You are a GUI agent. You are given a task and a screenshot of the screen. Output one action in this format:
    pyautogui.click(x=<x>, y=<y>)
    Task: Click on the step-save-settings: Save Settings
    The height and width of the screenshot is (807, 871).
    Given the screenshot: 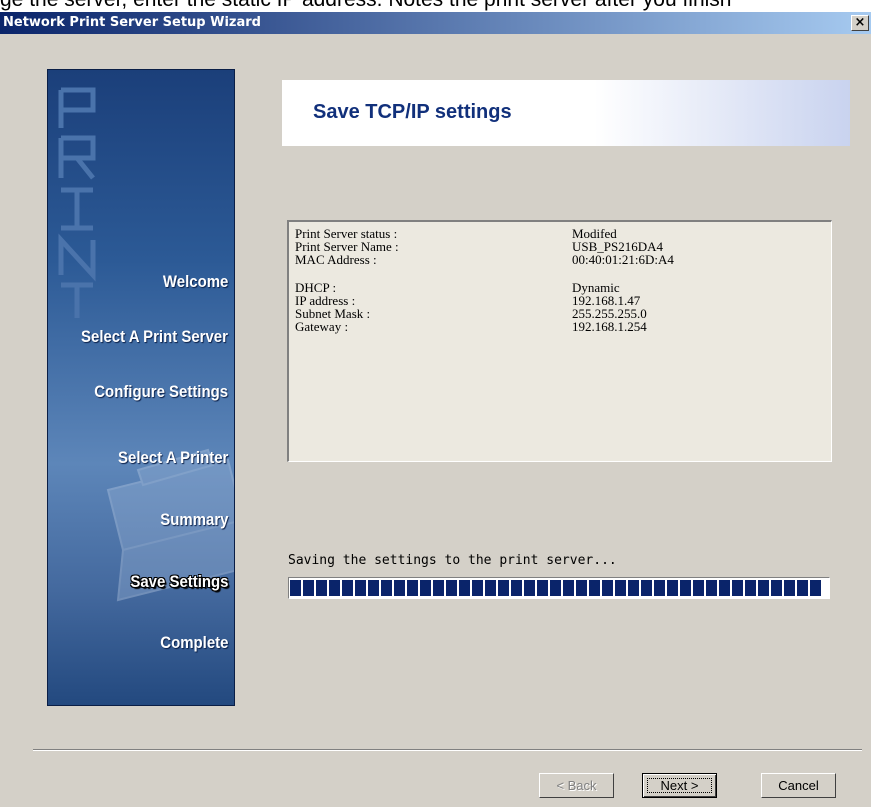 What is the action you would take?
    pyautogui.click(x=178, y=581)
    